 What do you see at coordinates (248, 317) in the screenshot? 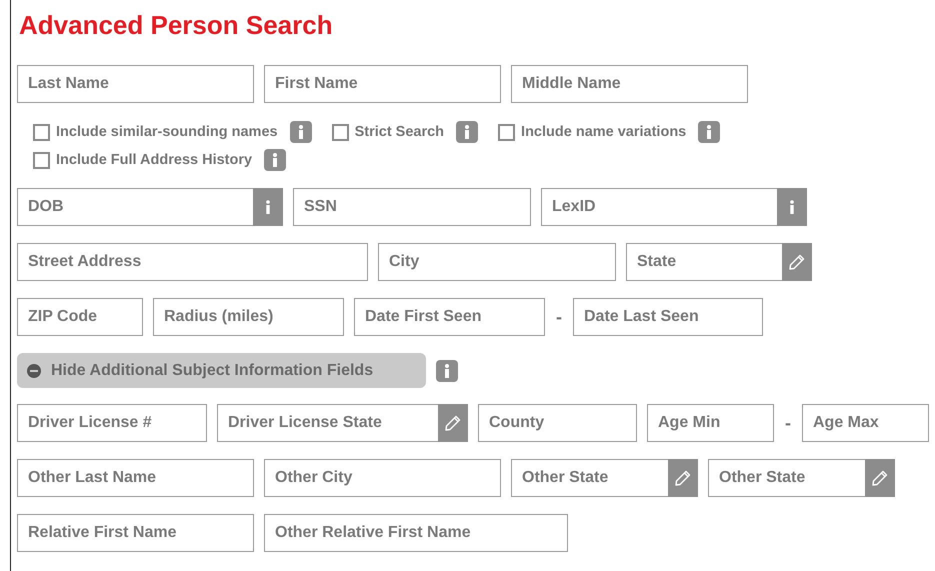
I see `input-field: Radius (miles)` at bounding box center [248, 317].